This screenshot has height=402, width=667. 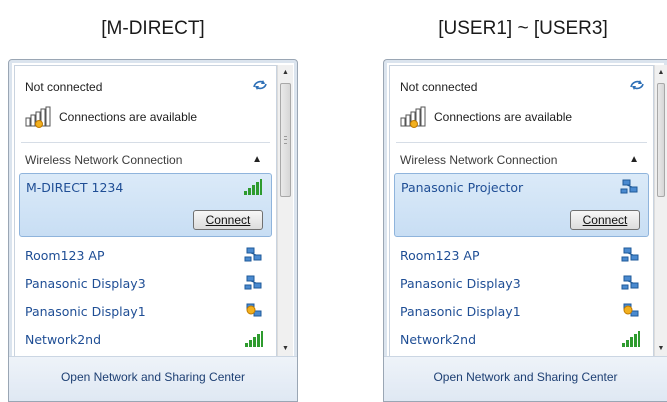 What do you see at coordinates (521, 205) in the screenshot?
I see `network-item-selected: Panasonic Projector Connect` at bounding box center [521, 205].